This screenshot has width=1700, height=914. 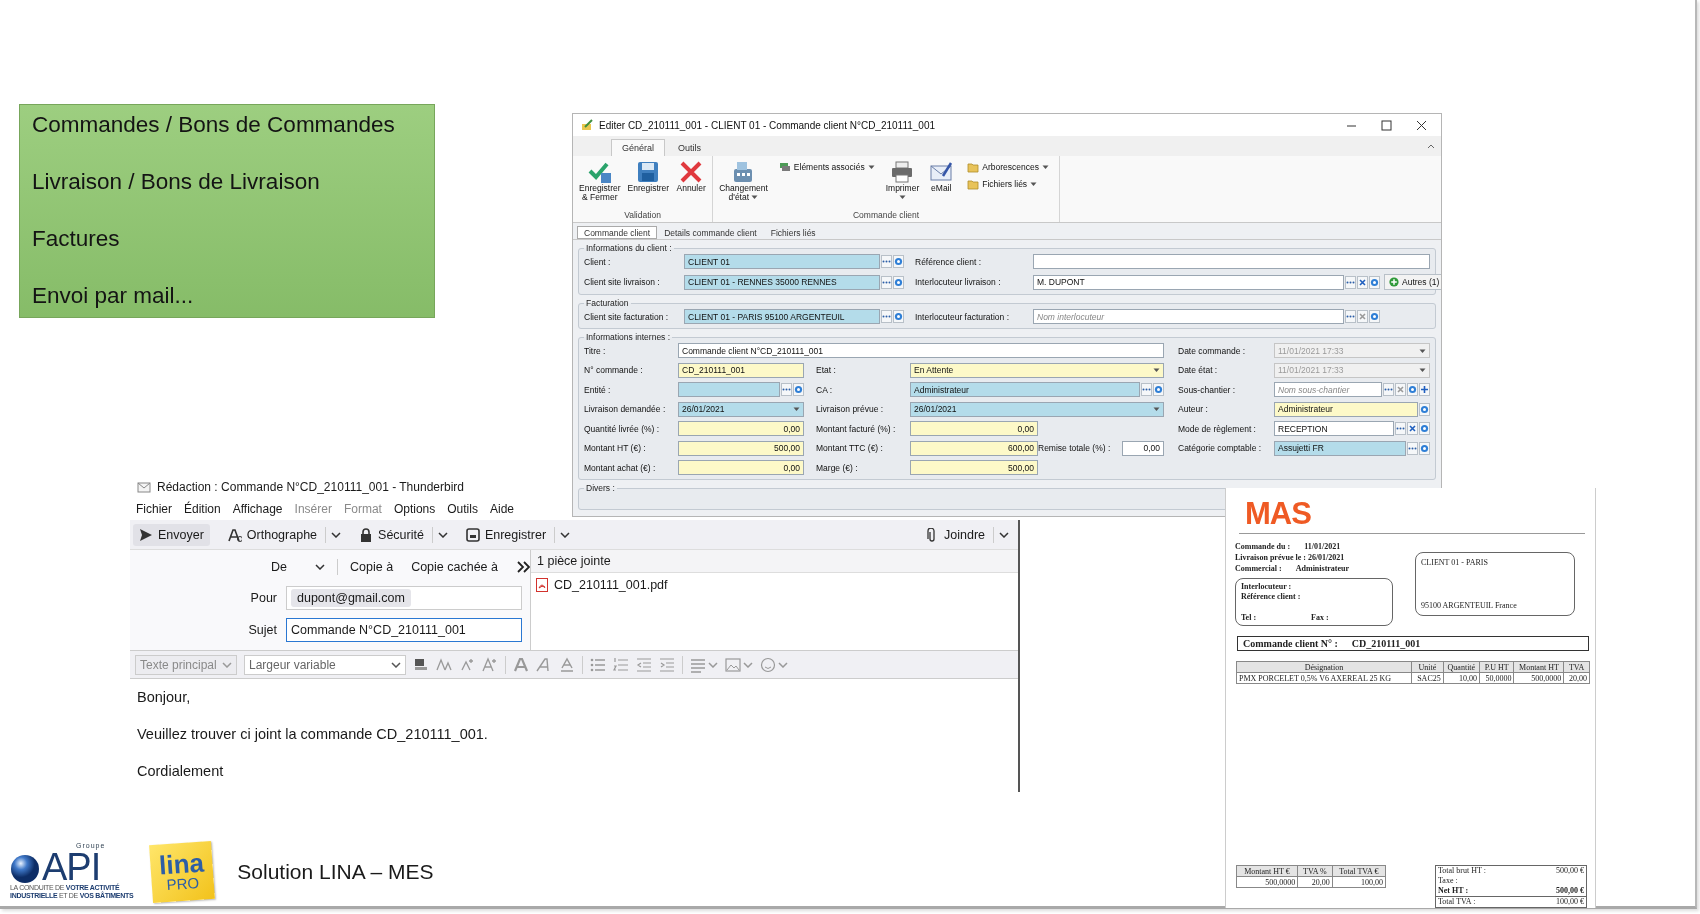 I want to click on recipient-link: Copie à, so click(x=372, y=567).